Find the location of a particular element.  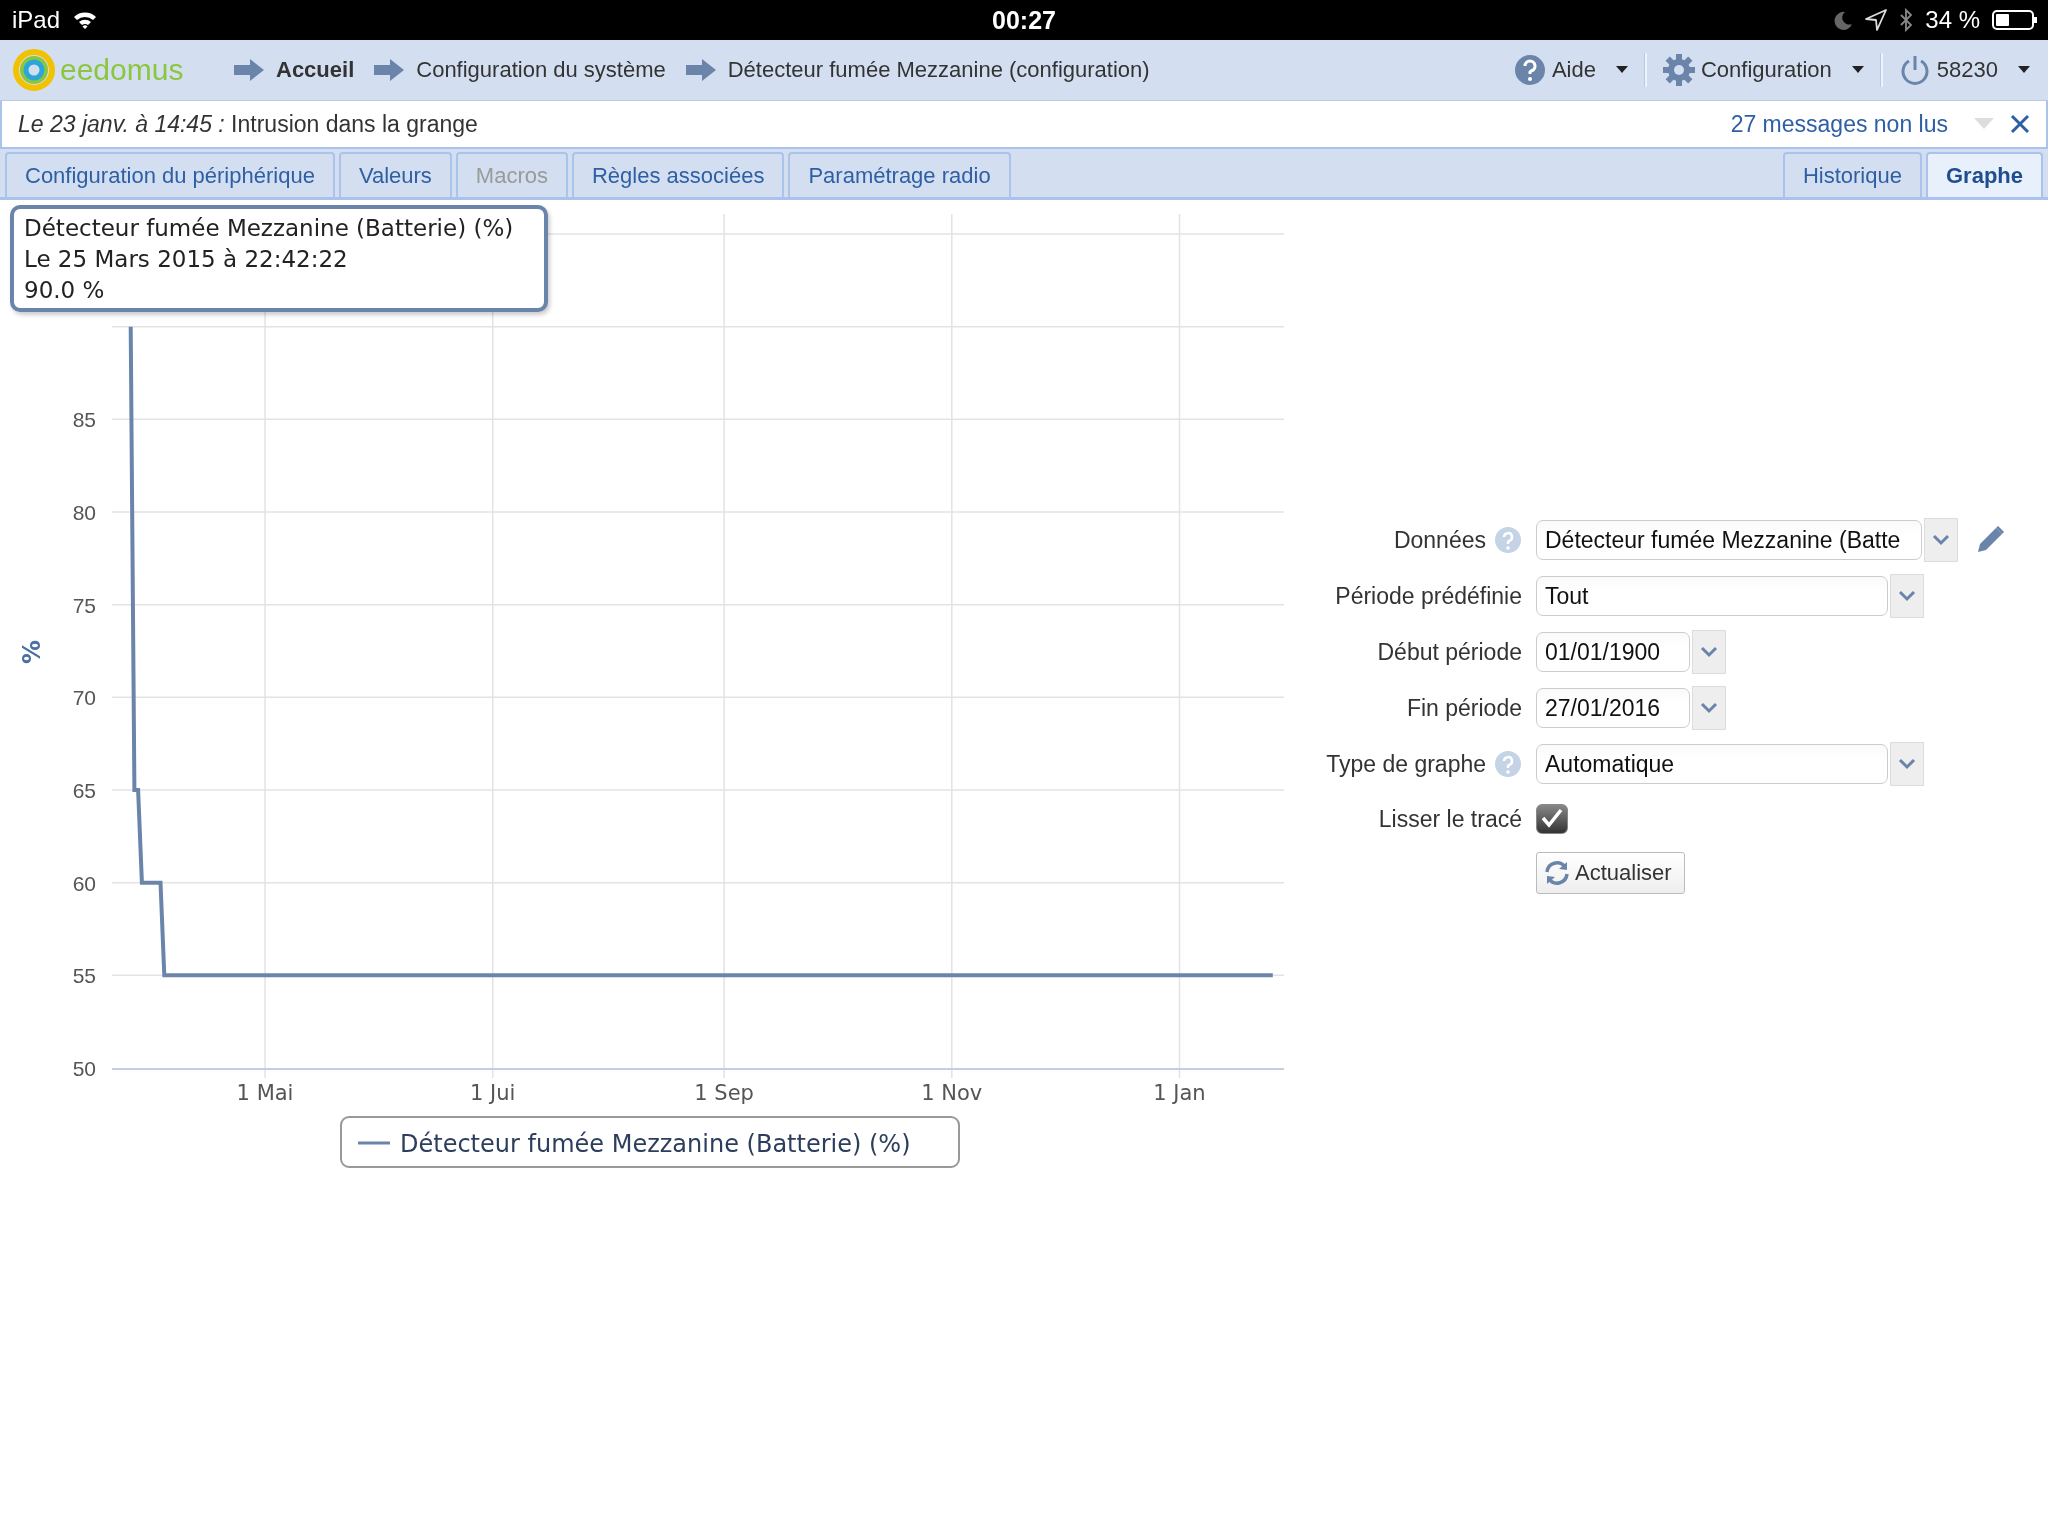

checkbox is located at coordinates (1552, 819).